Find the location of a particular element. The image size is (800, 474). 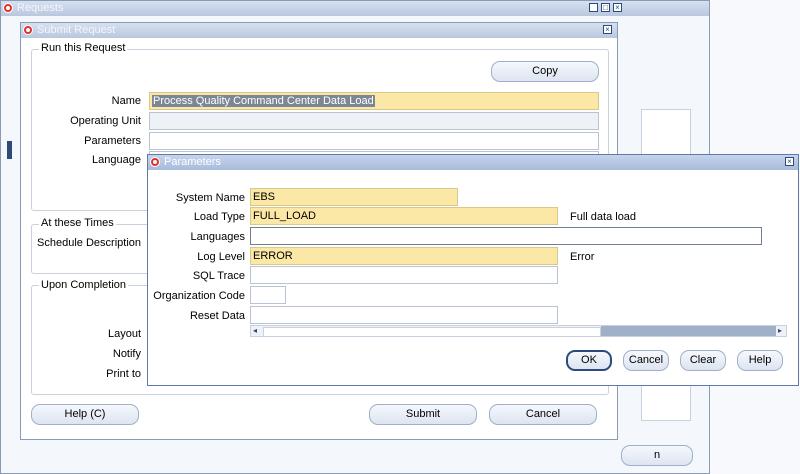

system-name-field: EBS is located at coordinates (354, 197).